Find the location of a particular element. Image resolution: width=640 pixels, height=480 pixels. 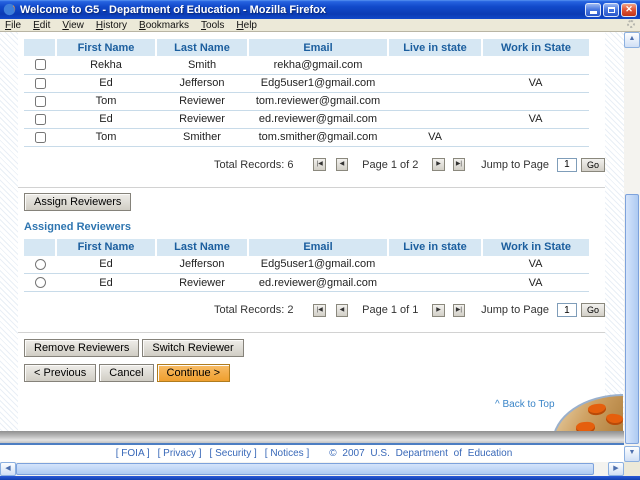

scrollbar-corner is located at coordinates (632, 469).